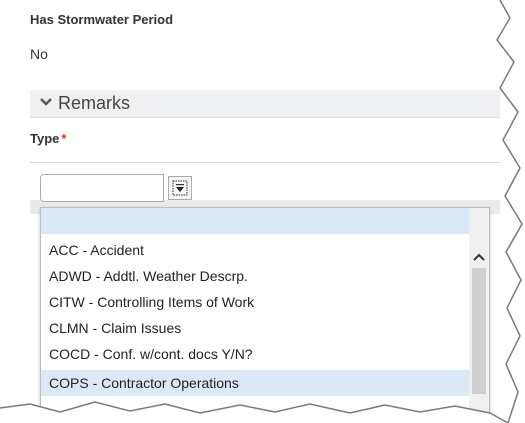 The image size is (525, 423). What do you see at coordinates (255, 221) in the screenshot?
I see `list-item` at bounding box center [255, 221].